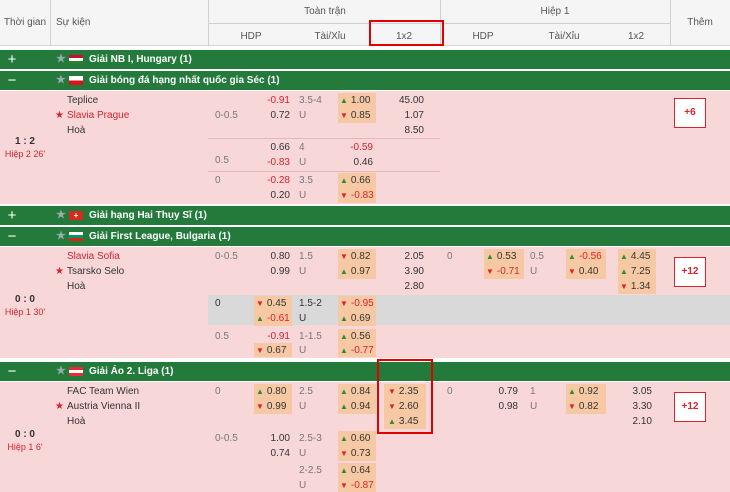  I want to click on match-time: Hiệp 2 26', so click(25, 154).